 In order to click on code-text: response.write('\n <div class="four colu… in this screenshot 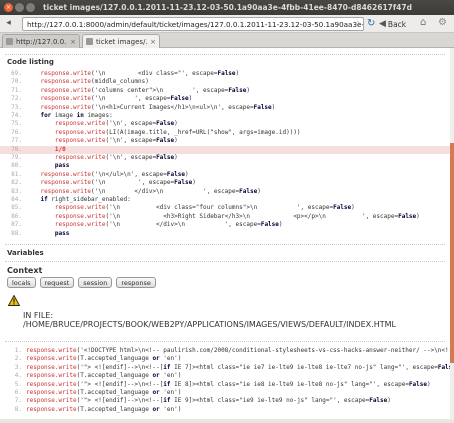, I will do `click(204, 208)`.